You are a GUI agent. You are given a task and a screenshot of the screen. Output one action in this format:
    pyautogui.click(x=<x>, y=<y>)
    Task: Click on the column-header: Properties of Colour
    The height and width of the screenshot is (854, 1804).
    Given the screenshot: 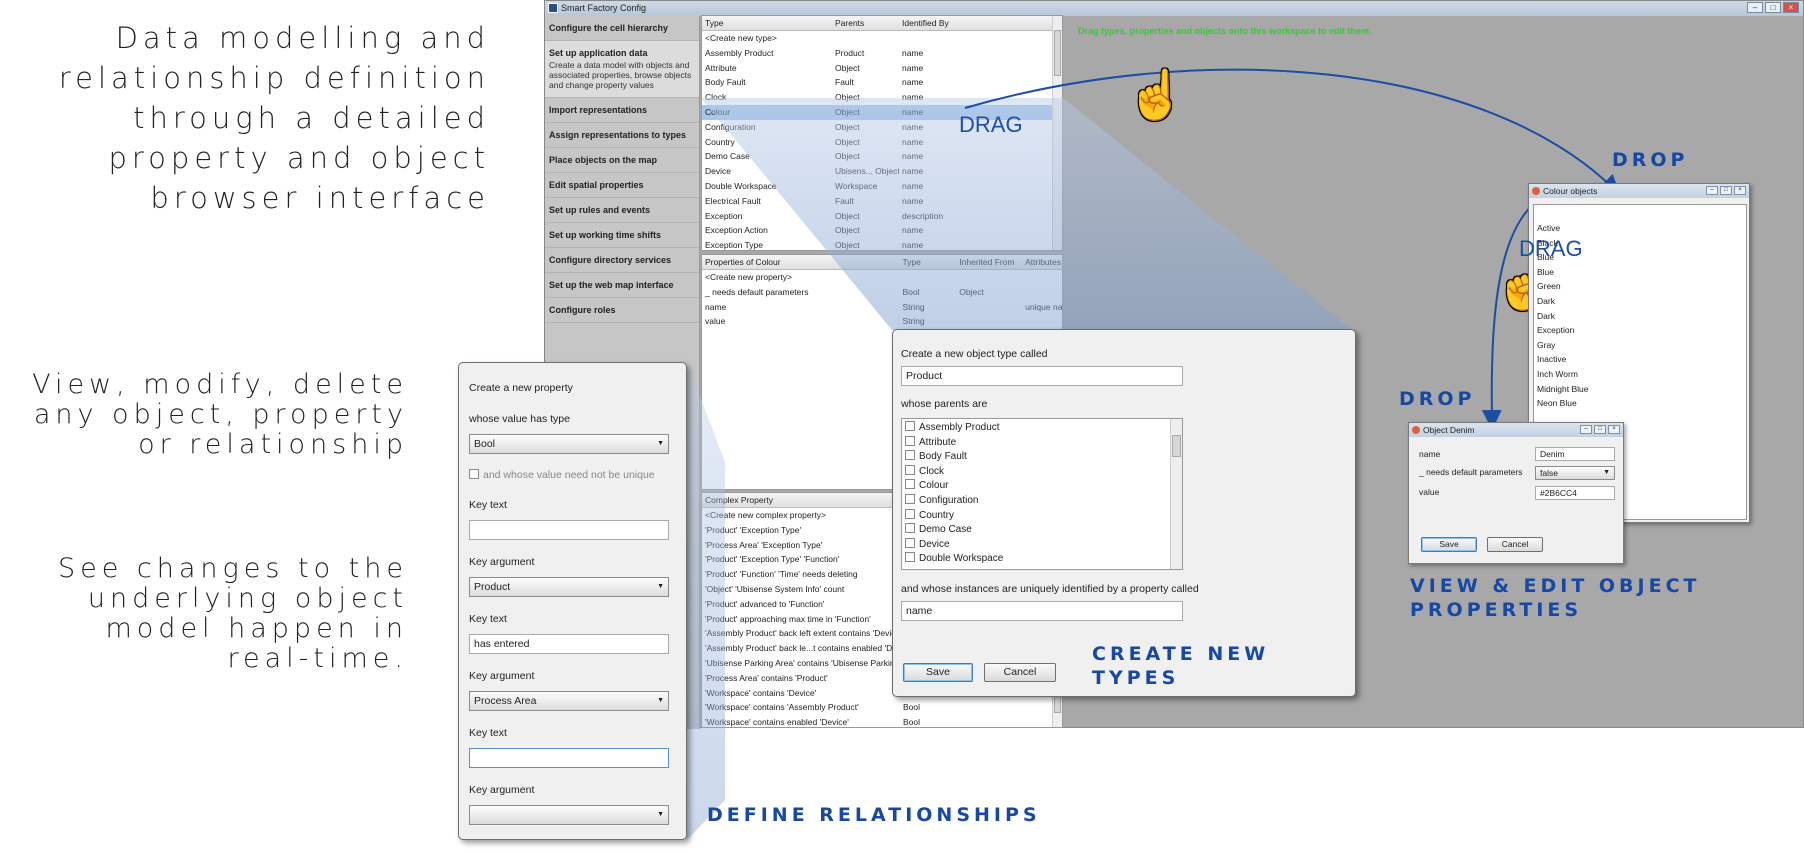 What is the action you would take?
    pyautogui.click(x=800, y=262)
    